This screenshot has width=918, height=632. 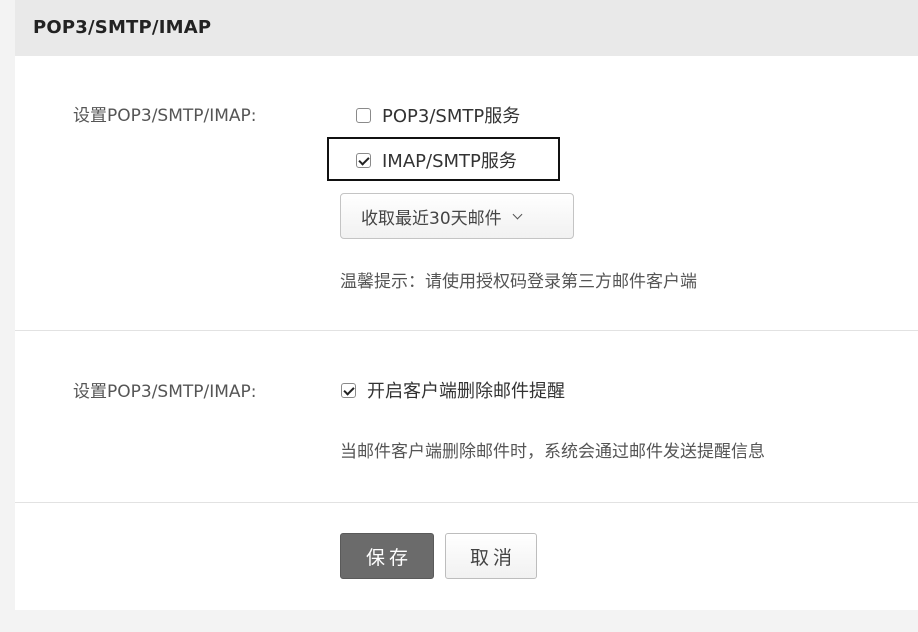 I want to click on section1-label: 设置POP3/SMTP/IMAP:, so click(x=165, y=116).